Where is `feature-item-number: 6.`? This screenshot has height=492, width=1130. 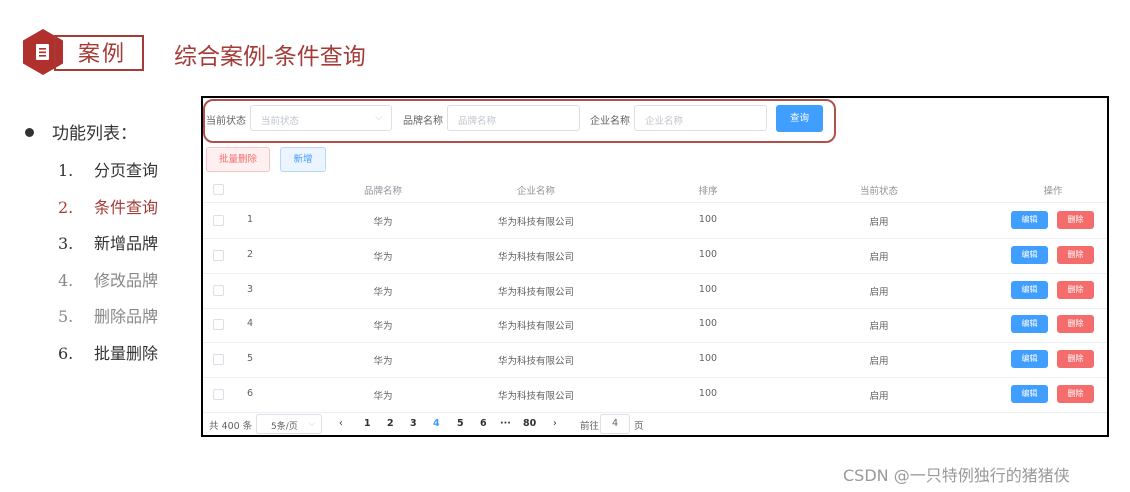
feature-item-number: 6. is located at coordinates (66, 353).